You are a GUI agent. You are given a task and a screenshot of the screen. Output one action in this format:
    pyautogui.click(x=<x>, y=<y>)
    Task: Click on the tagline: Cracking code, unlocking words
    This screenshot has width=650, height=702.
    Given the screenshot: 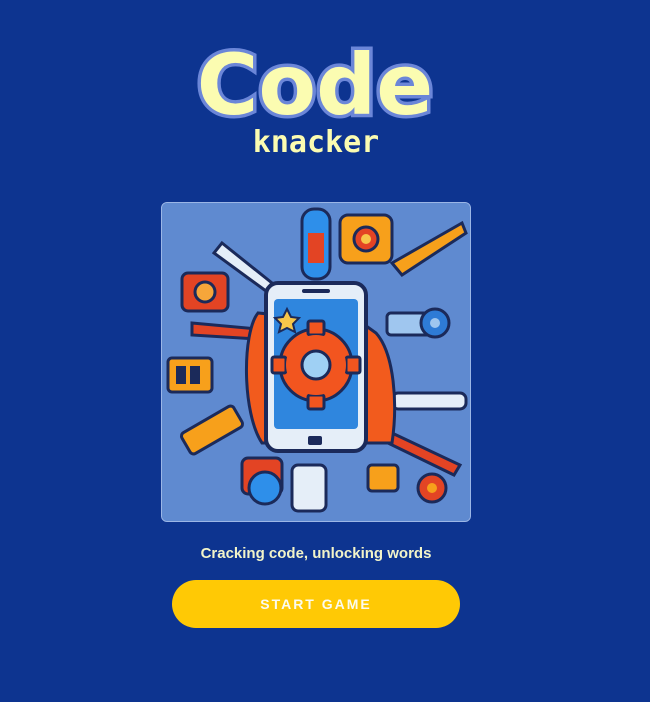 What is the action you would take?
    pyautogui.click(x=316, y=553)
    